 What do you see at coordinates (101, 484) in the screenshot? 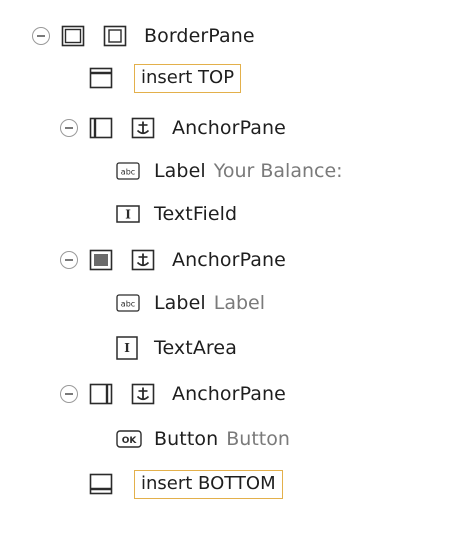
I see `bottom-region-icon` at bounding box center [101, 484].